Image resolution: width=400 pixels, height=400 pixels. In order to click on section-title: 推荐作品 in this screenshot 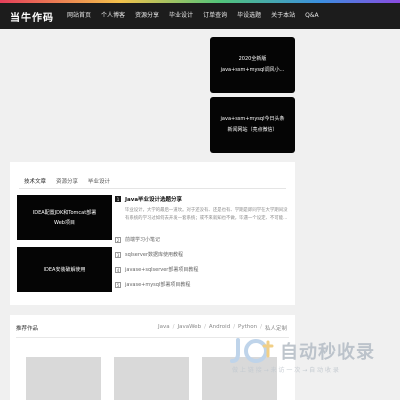, I will do `click(27, 329)`.